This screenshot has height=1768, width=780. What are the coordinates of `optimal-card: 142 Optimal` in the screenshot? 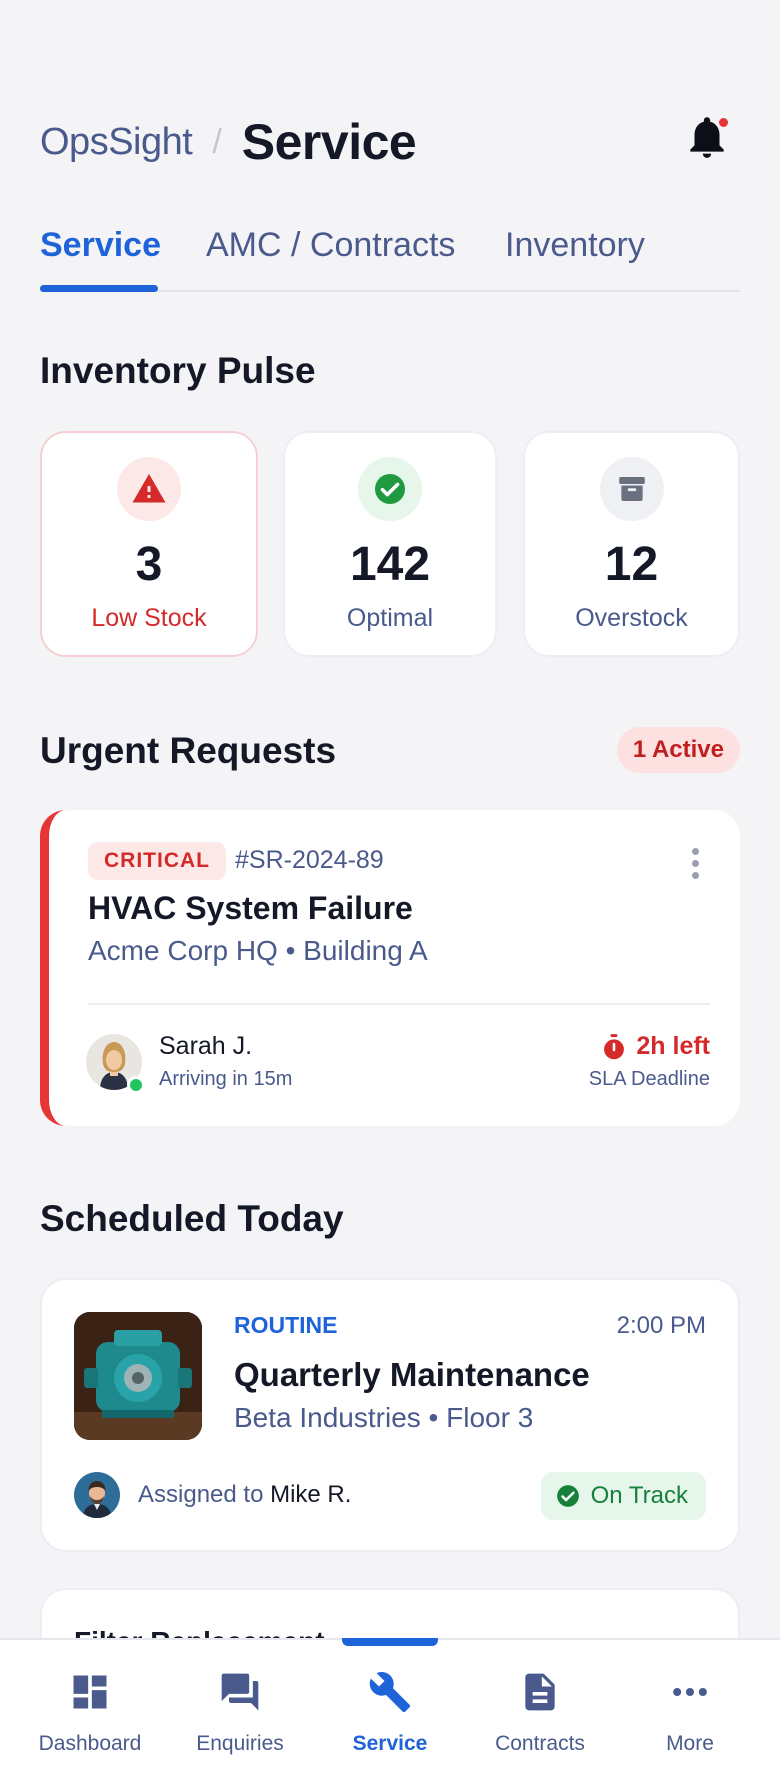 It's located at (390, 544).